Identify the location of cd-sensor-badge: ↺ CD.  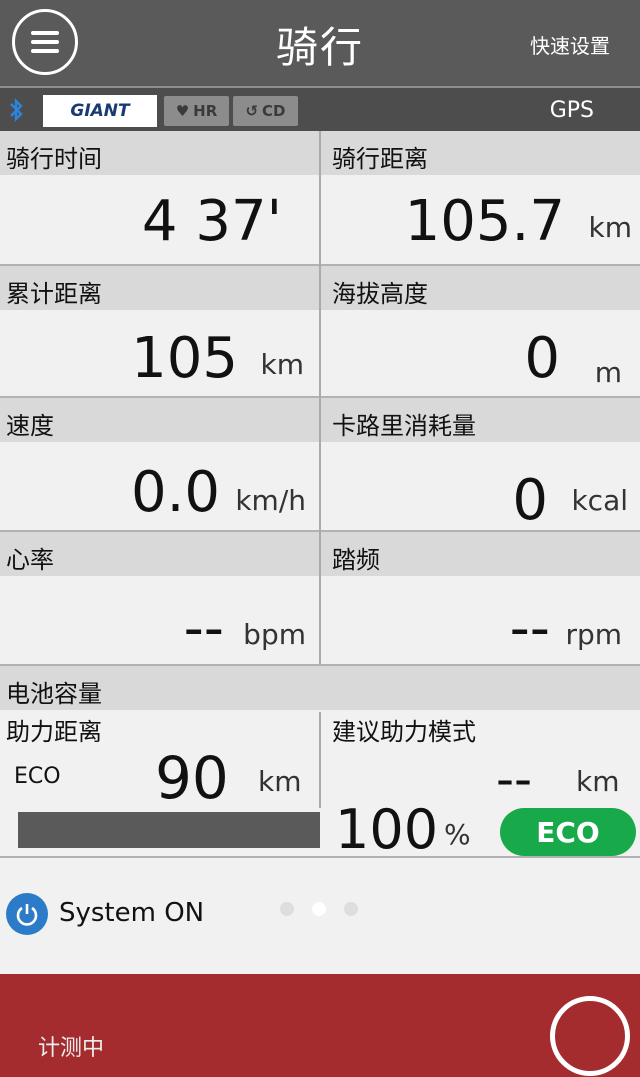
(265, 111).